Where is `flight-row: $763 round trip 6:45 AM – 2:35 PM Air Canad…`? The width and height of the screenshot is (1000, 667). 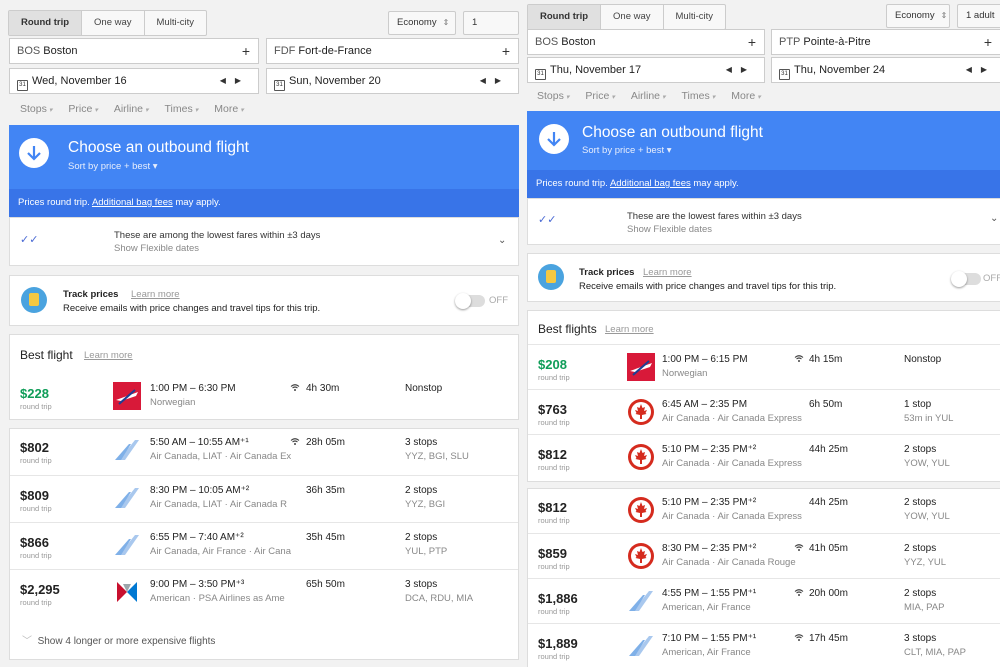
flight-row: $763 round trip 6:45 AM – 2:35 PM Air Canad… is located at coordinates (764, 411).